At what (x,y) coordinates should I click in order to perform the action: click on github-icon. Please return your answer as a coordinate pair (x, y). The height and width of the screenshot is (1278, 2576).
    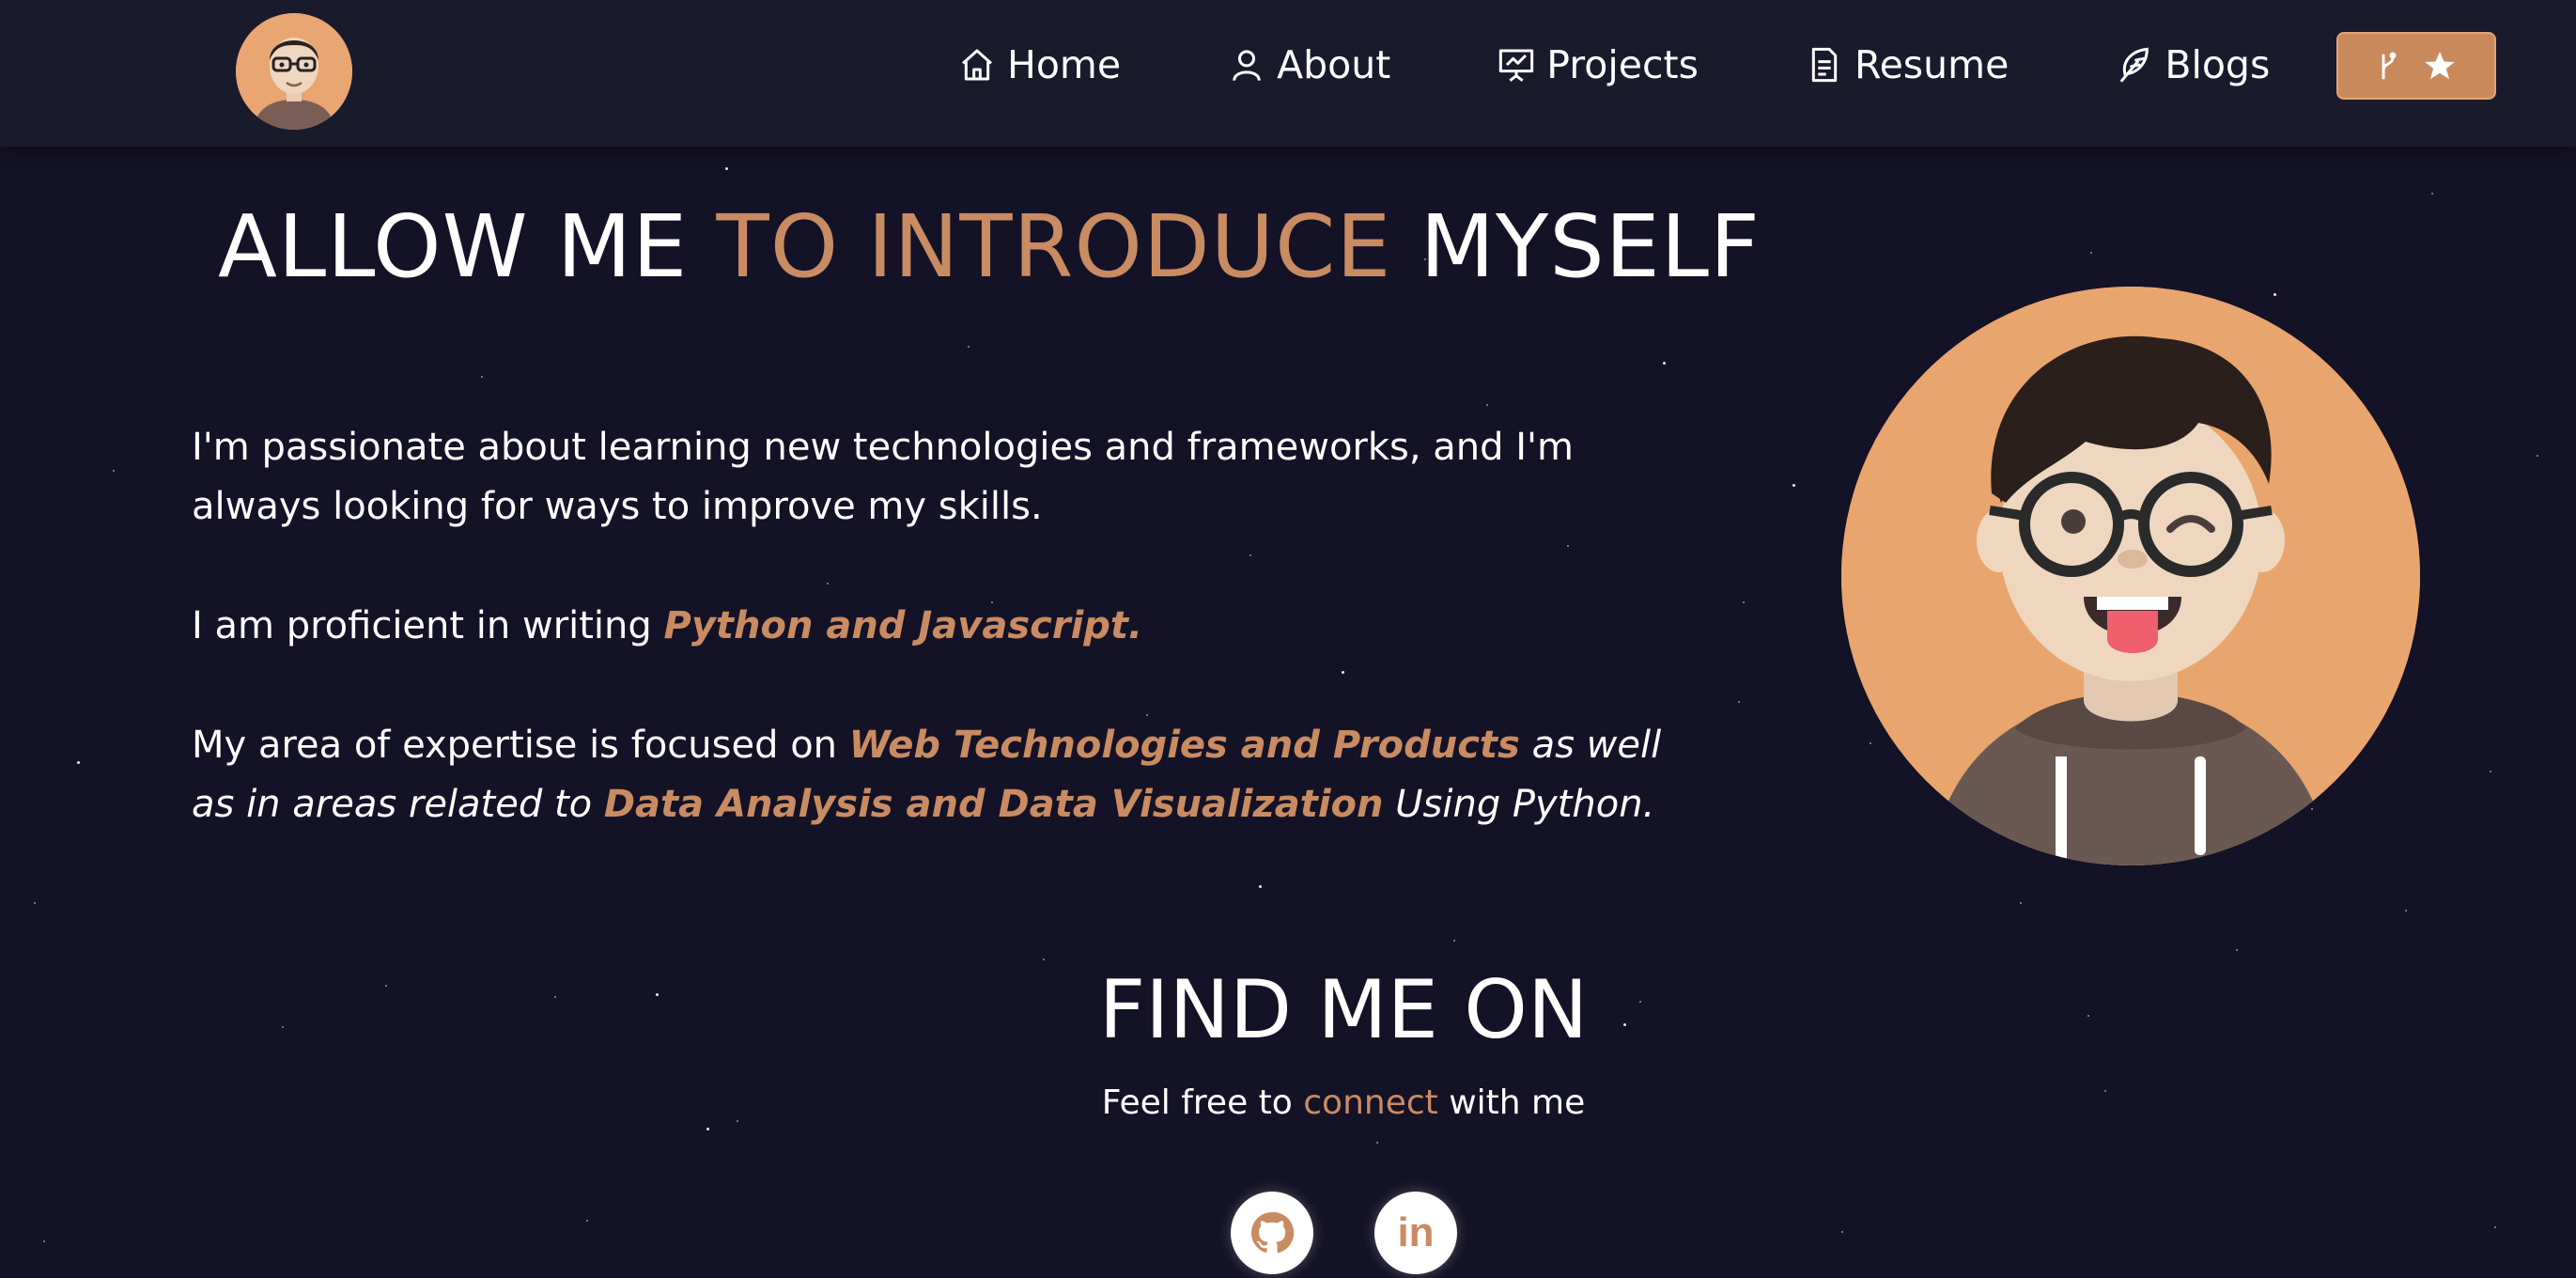
    Looking at the image, I should click on (1272, 1232).